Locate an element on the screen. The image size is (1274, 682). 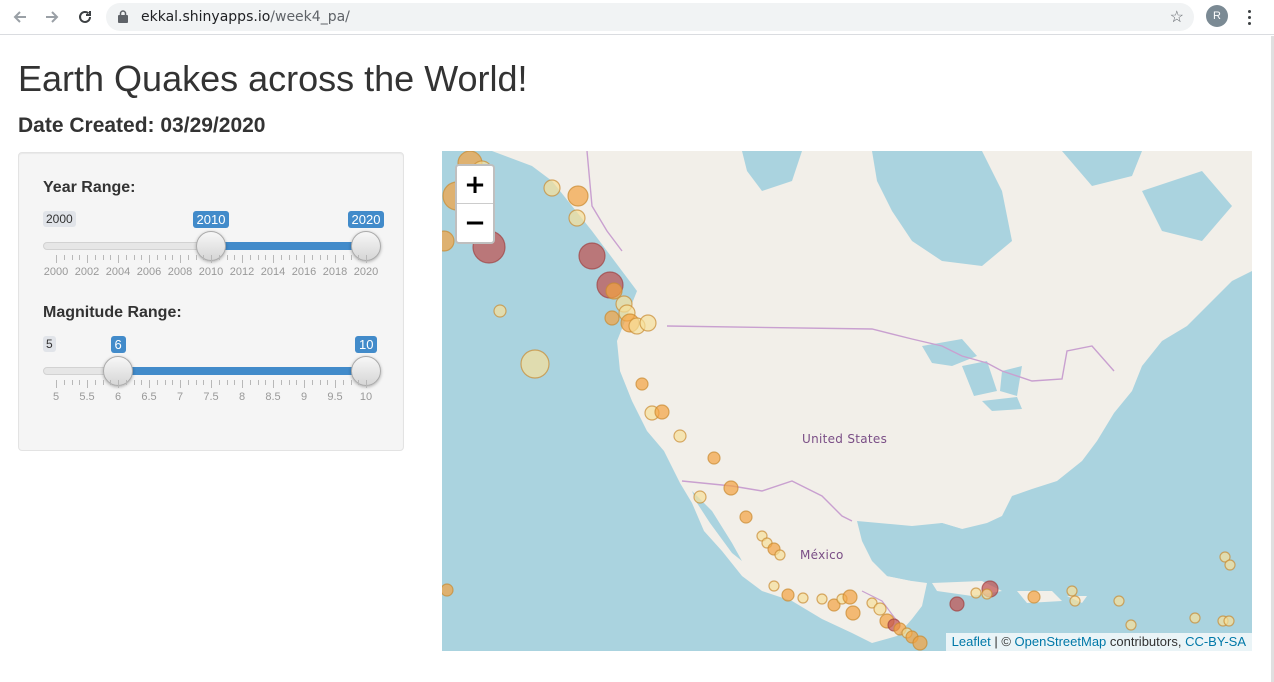
slider-grid: 5 5.5 6 6.5 7 7.5 8 8.5 9 9.5 10 is located at coordinates (211, 391).